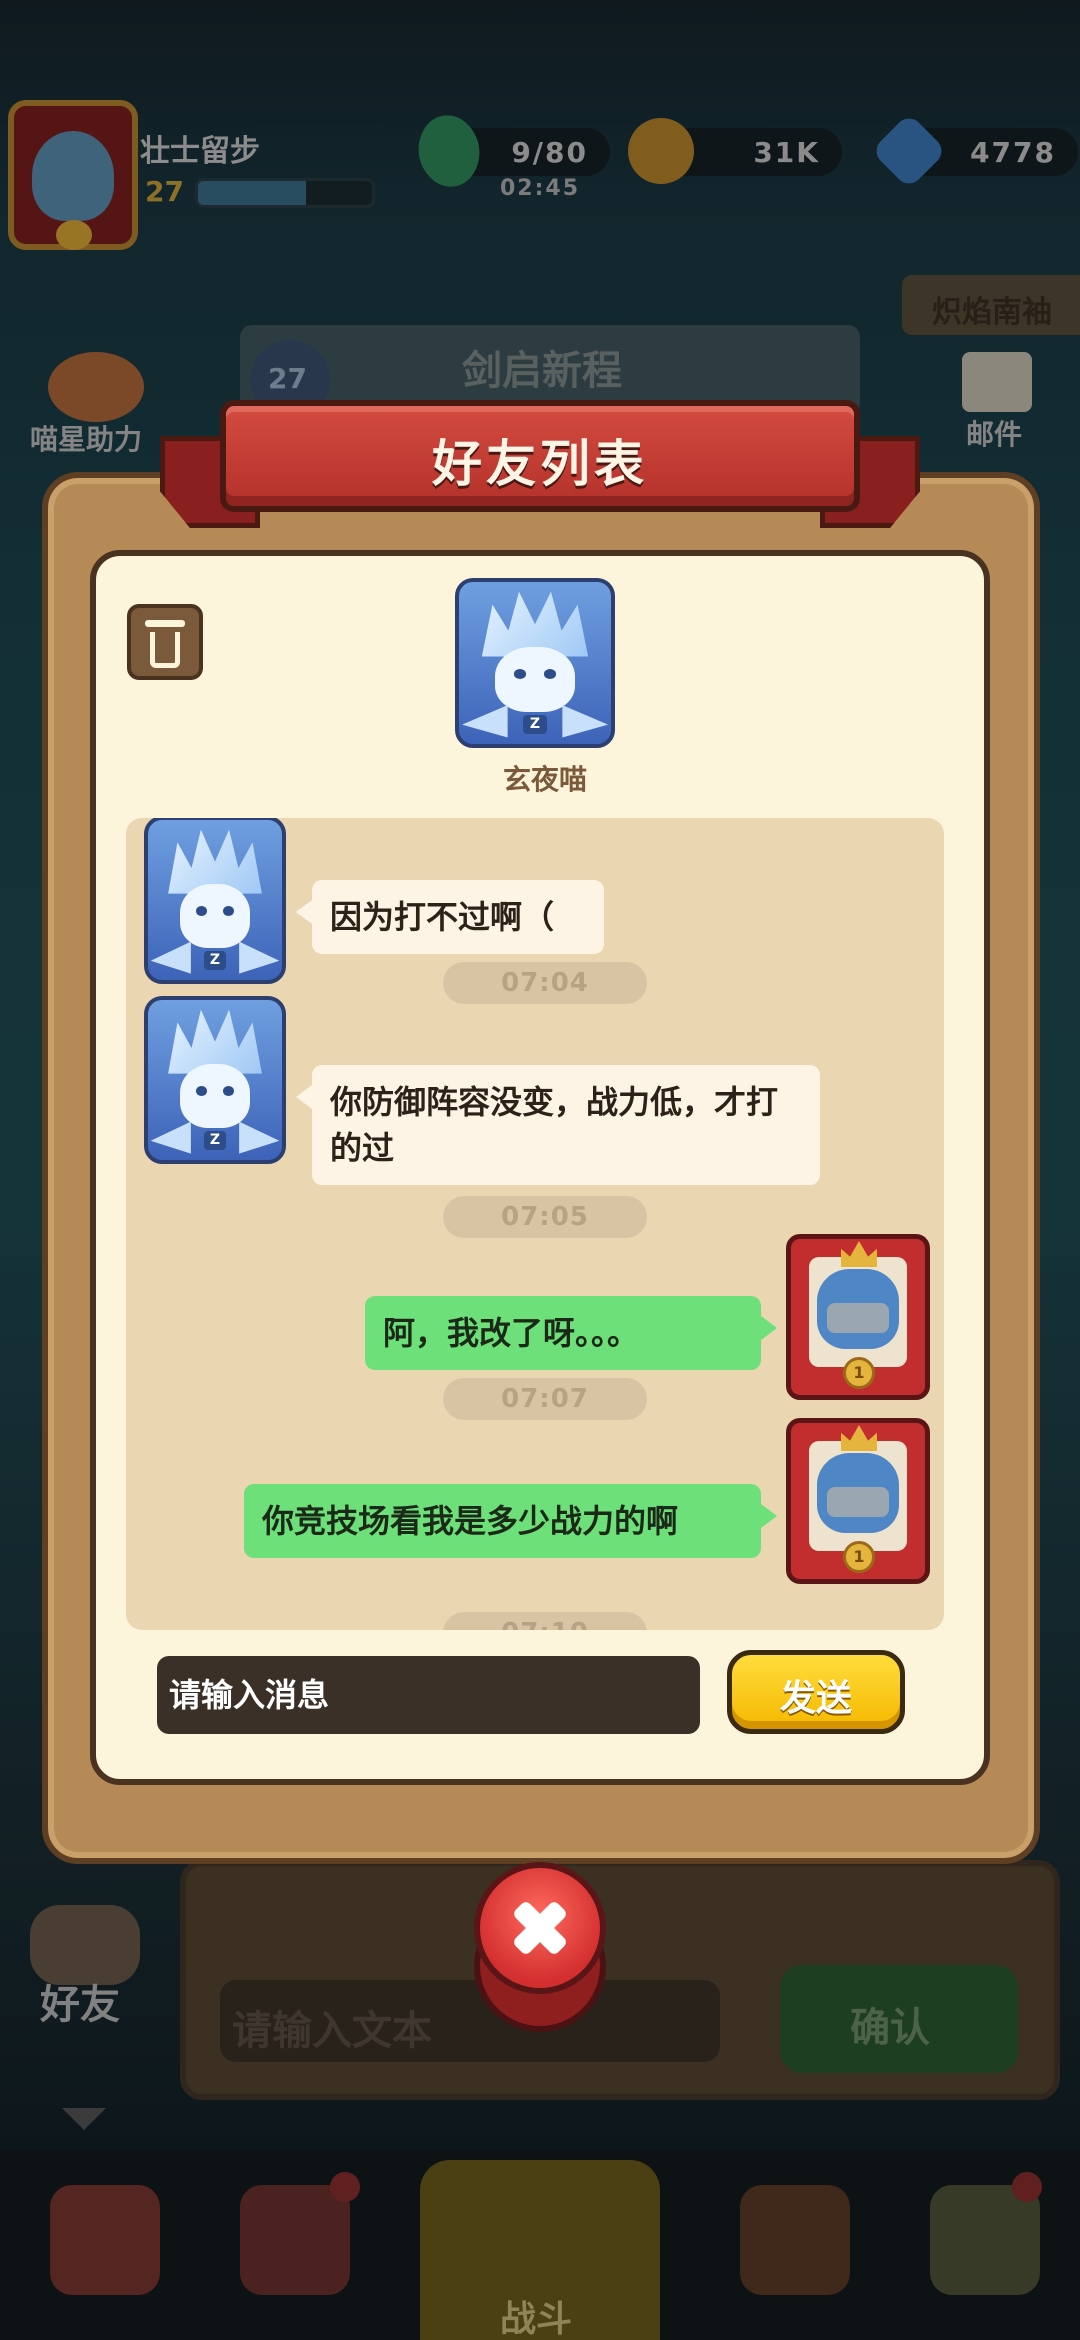 This screenshot has height=2340, width=1080. I want to click on message-timestamp: 07:10, so click(545, 1621).